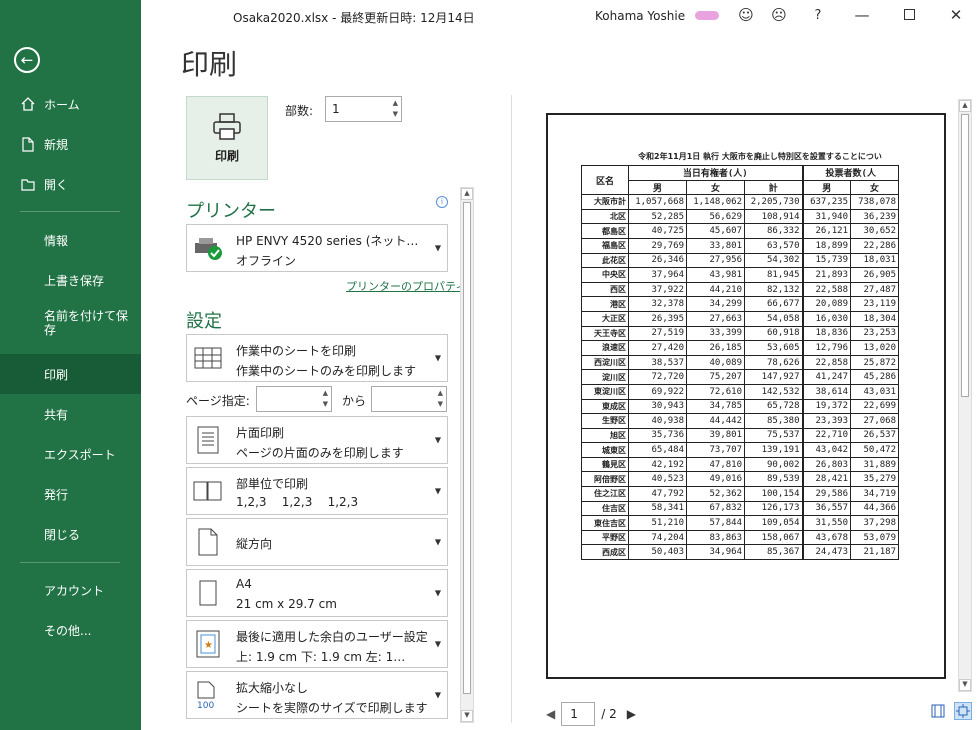 This screenshot has height=730, width=980. I want to click on sidebar-item-close: 閉じる, so click(70, 534).